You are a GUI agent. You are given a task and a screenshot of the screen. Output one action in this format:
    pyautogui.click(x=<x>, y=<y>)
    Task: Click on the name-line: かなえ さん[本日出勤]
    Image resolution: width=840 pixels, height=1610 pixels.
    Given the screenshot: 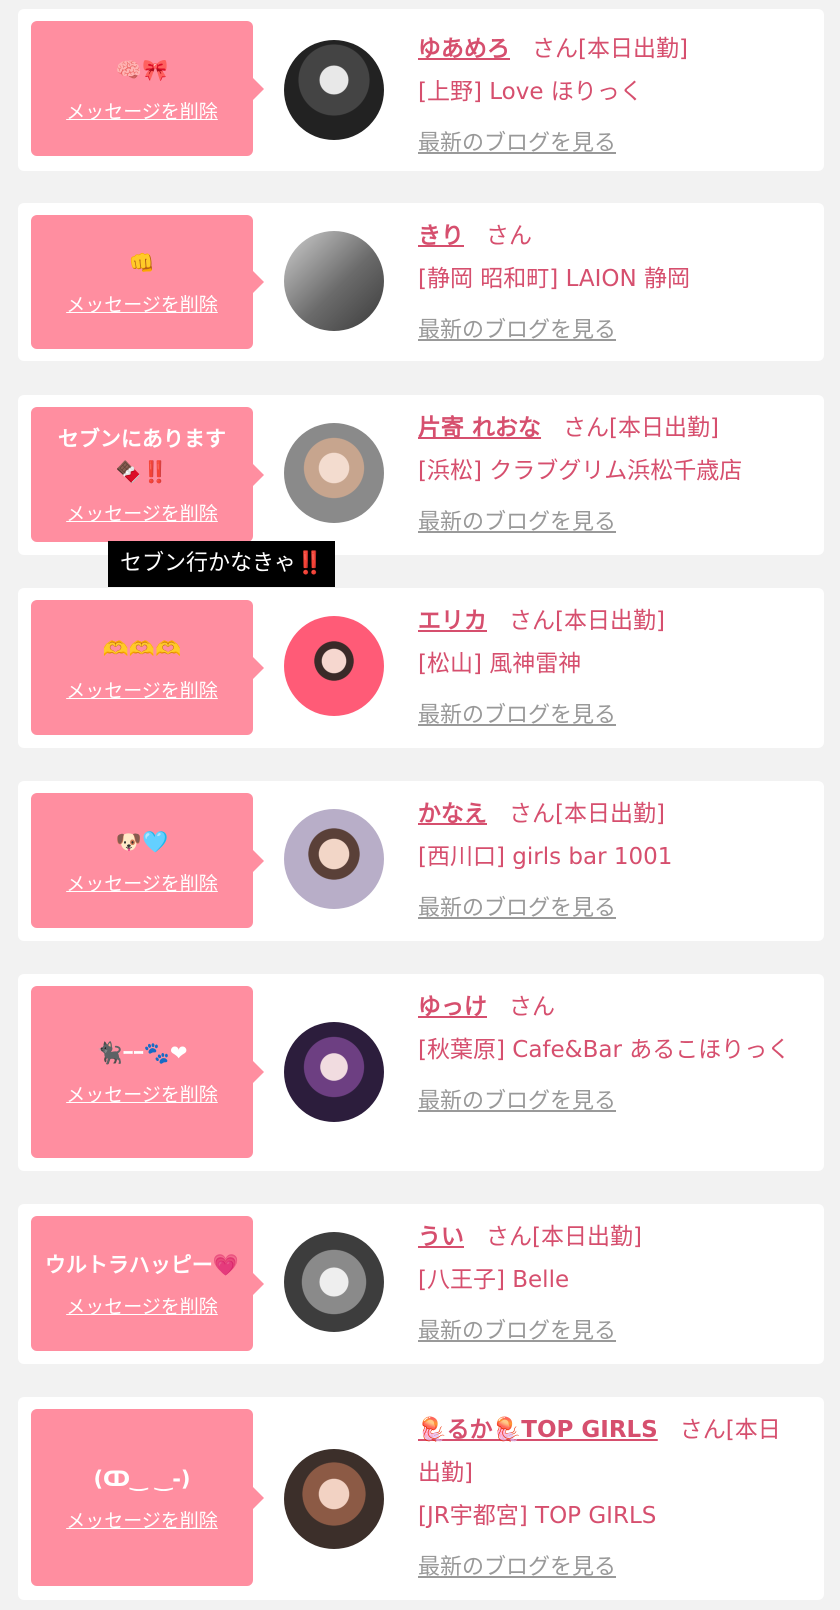 What is the action you would take?
    pyautogui.click(x=608, y=814)
    